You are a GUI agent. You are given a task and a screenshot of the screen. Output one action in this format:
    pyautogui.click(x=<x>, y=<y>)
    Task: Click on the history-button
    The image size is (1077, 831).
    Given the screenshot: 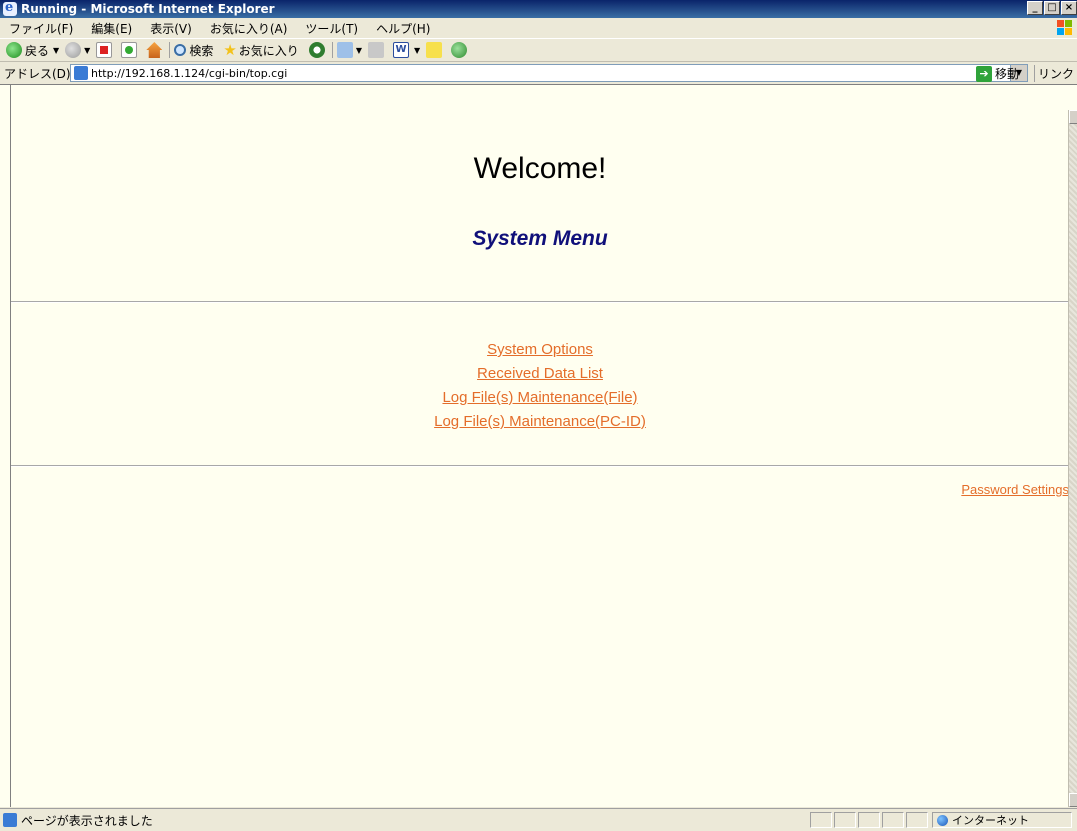 What is the action you would take?
    pyautogui.click(x=318, y=50)
    